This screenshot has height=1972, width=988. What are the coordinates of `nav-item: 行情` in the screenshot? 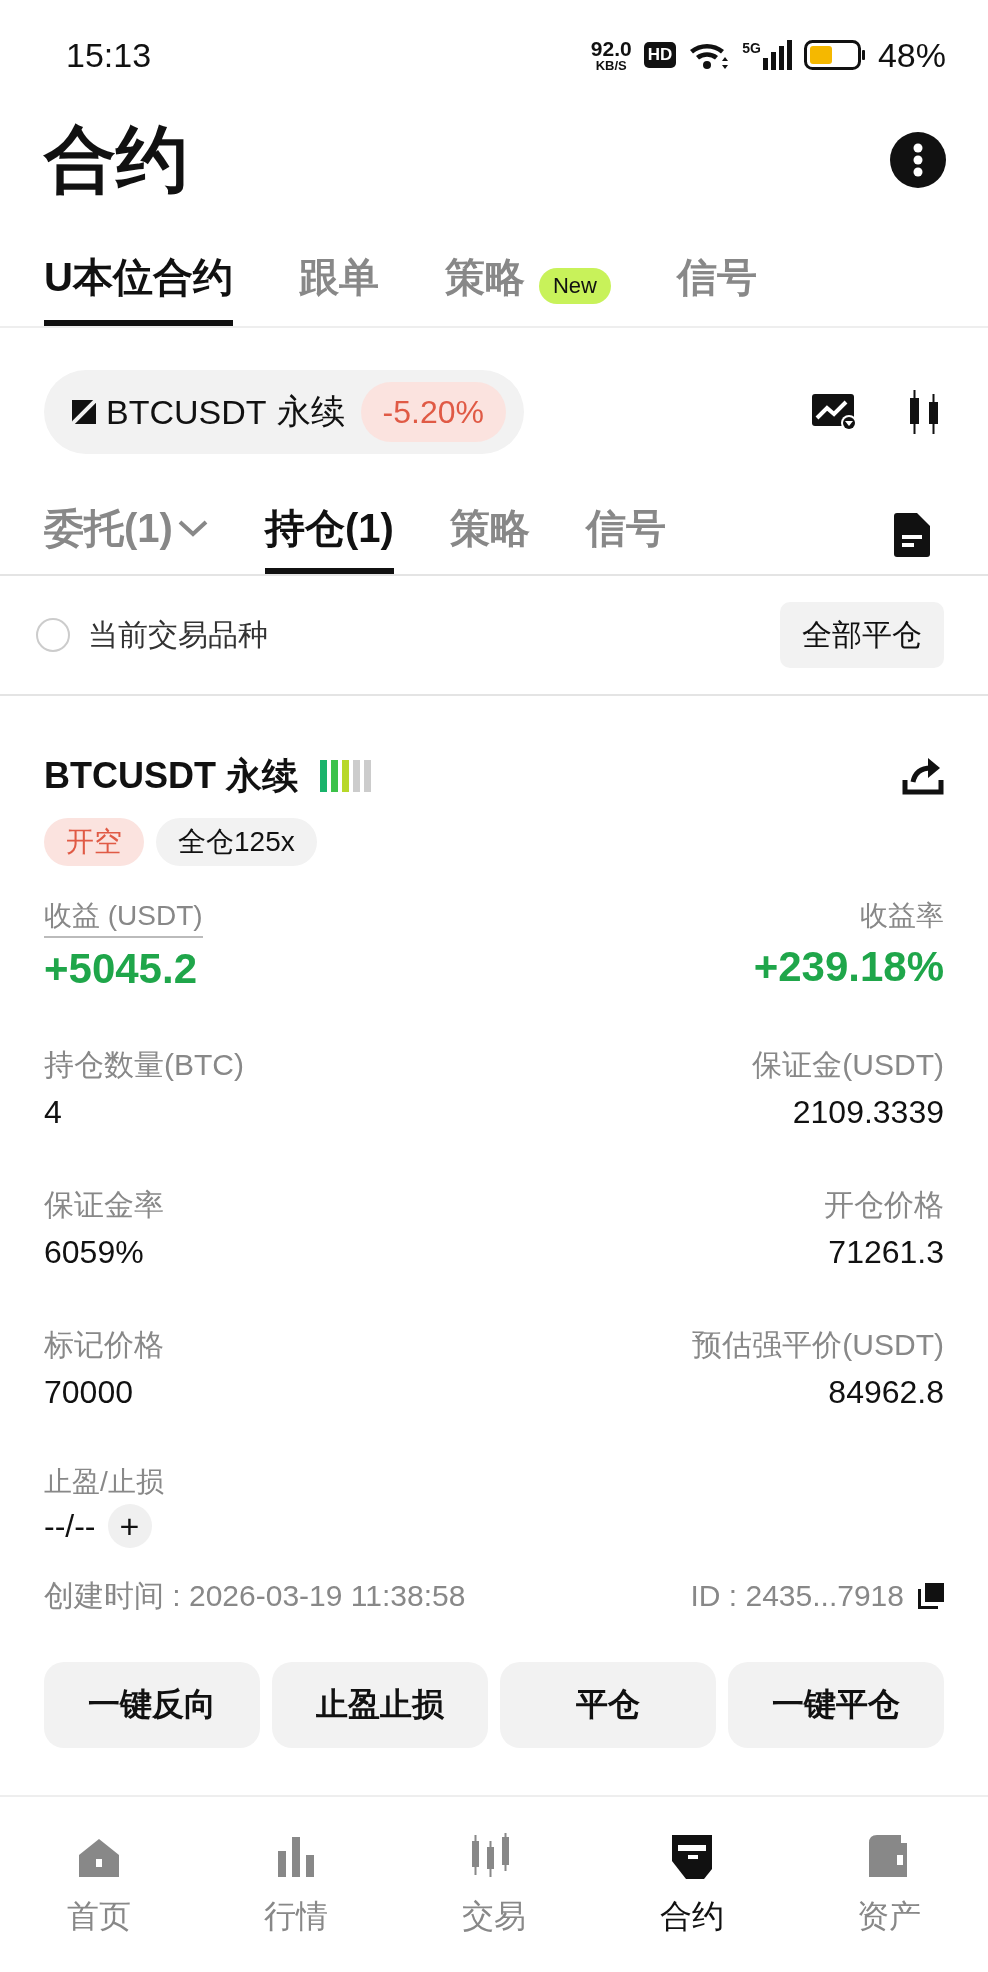 It's located at (296, 1886).